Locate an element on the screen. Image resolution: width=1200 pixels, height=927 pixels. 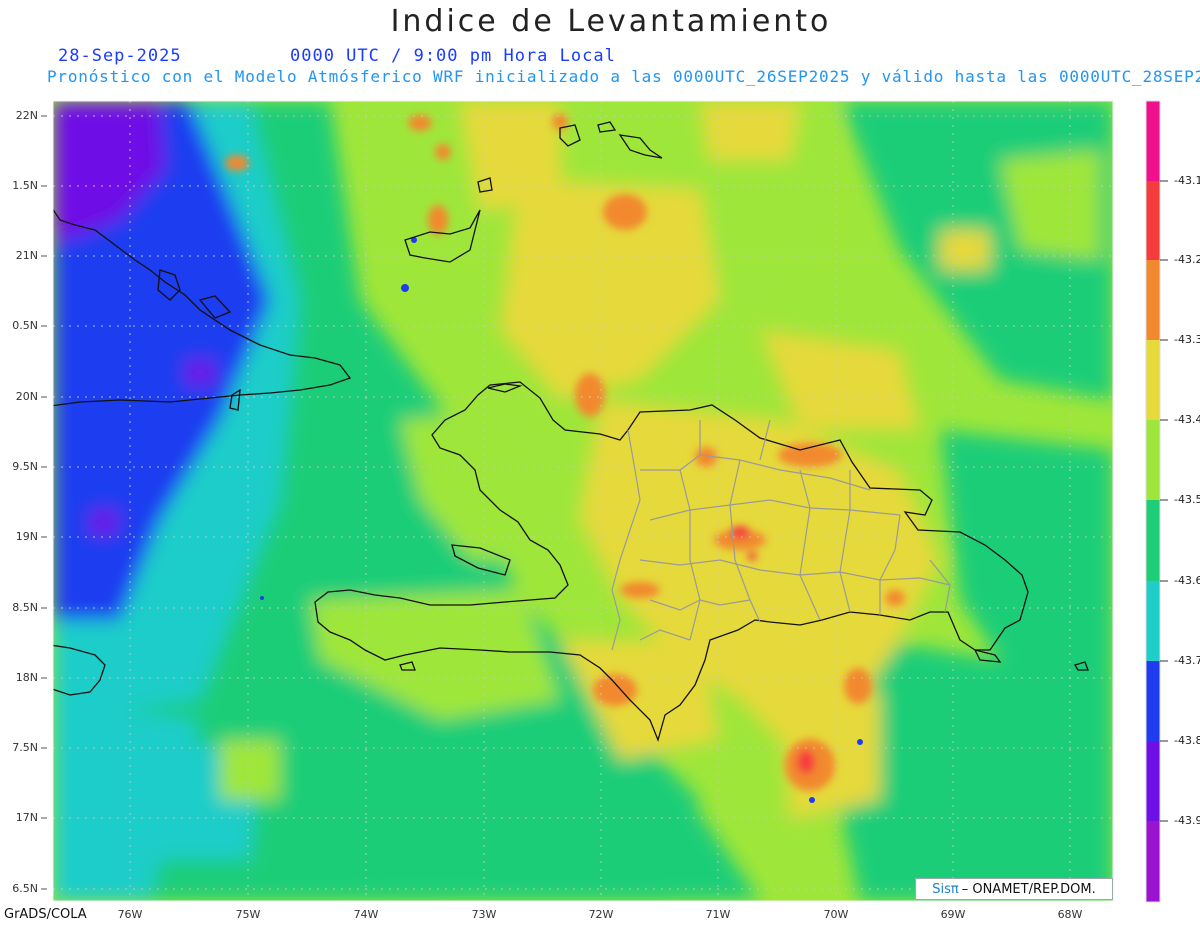
colorbar-label: -43.9 is located at coordinates (1187, 820).